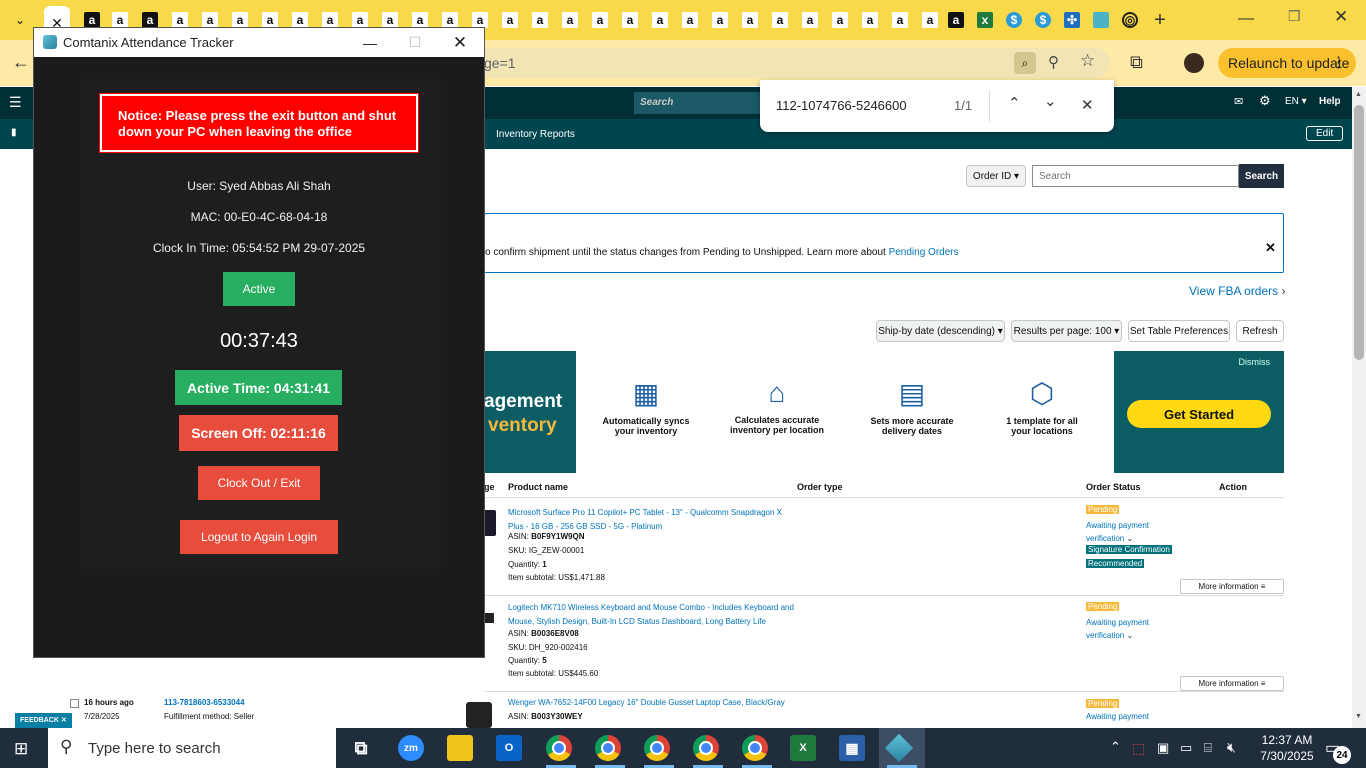 The height and width of the screenshot is (768, 1366). I want to click on results-per-page-select: Results per page: 100 ▾, so click(1066, 331).